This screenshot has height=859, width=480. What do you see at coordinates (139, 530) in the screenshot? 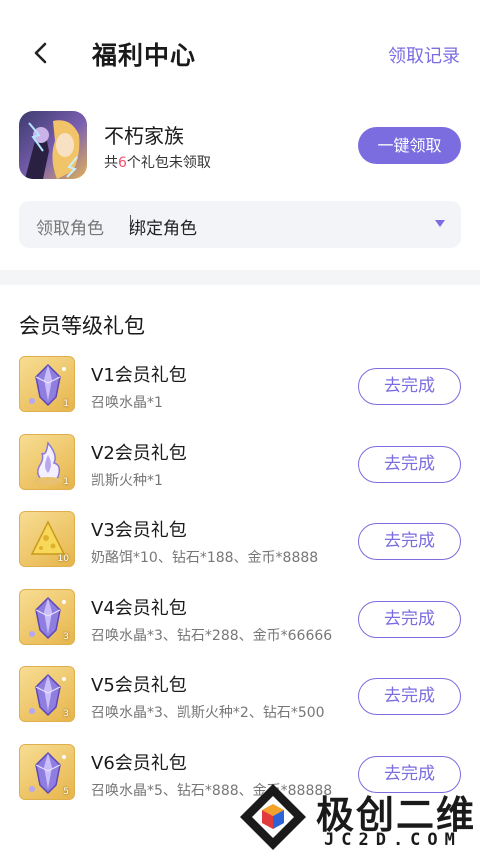
I see `gift-name: V3会员礼包` at bounding box center [139, 530].